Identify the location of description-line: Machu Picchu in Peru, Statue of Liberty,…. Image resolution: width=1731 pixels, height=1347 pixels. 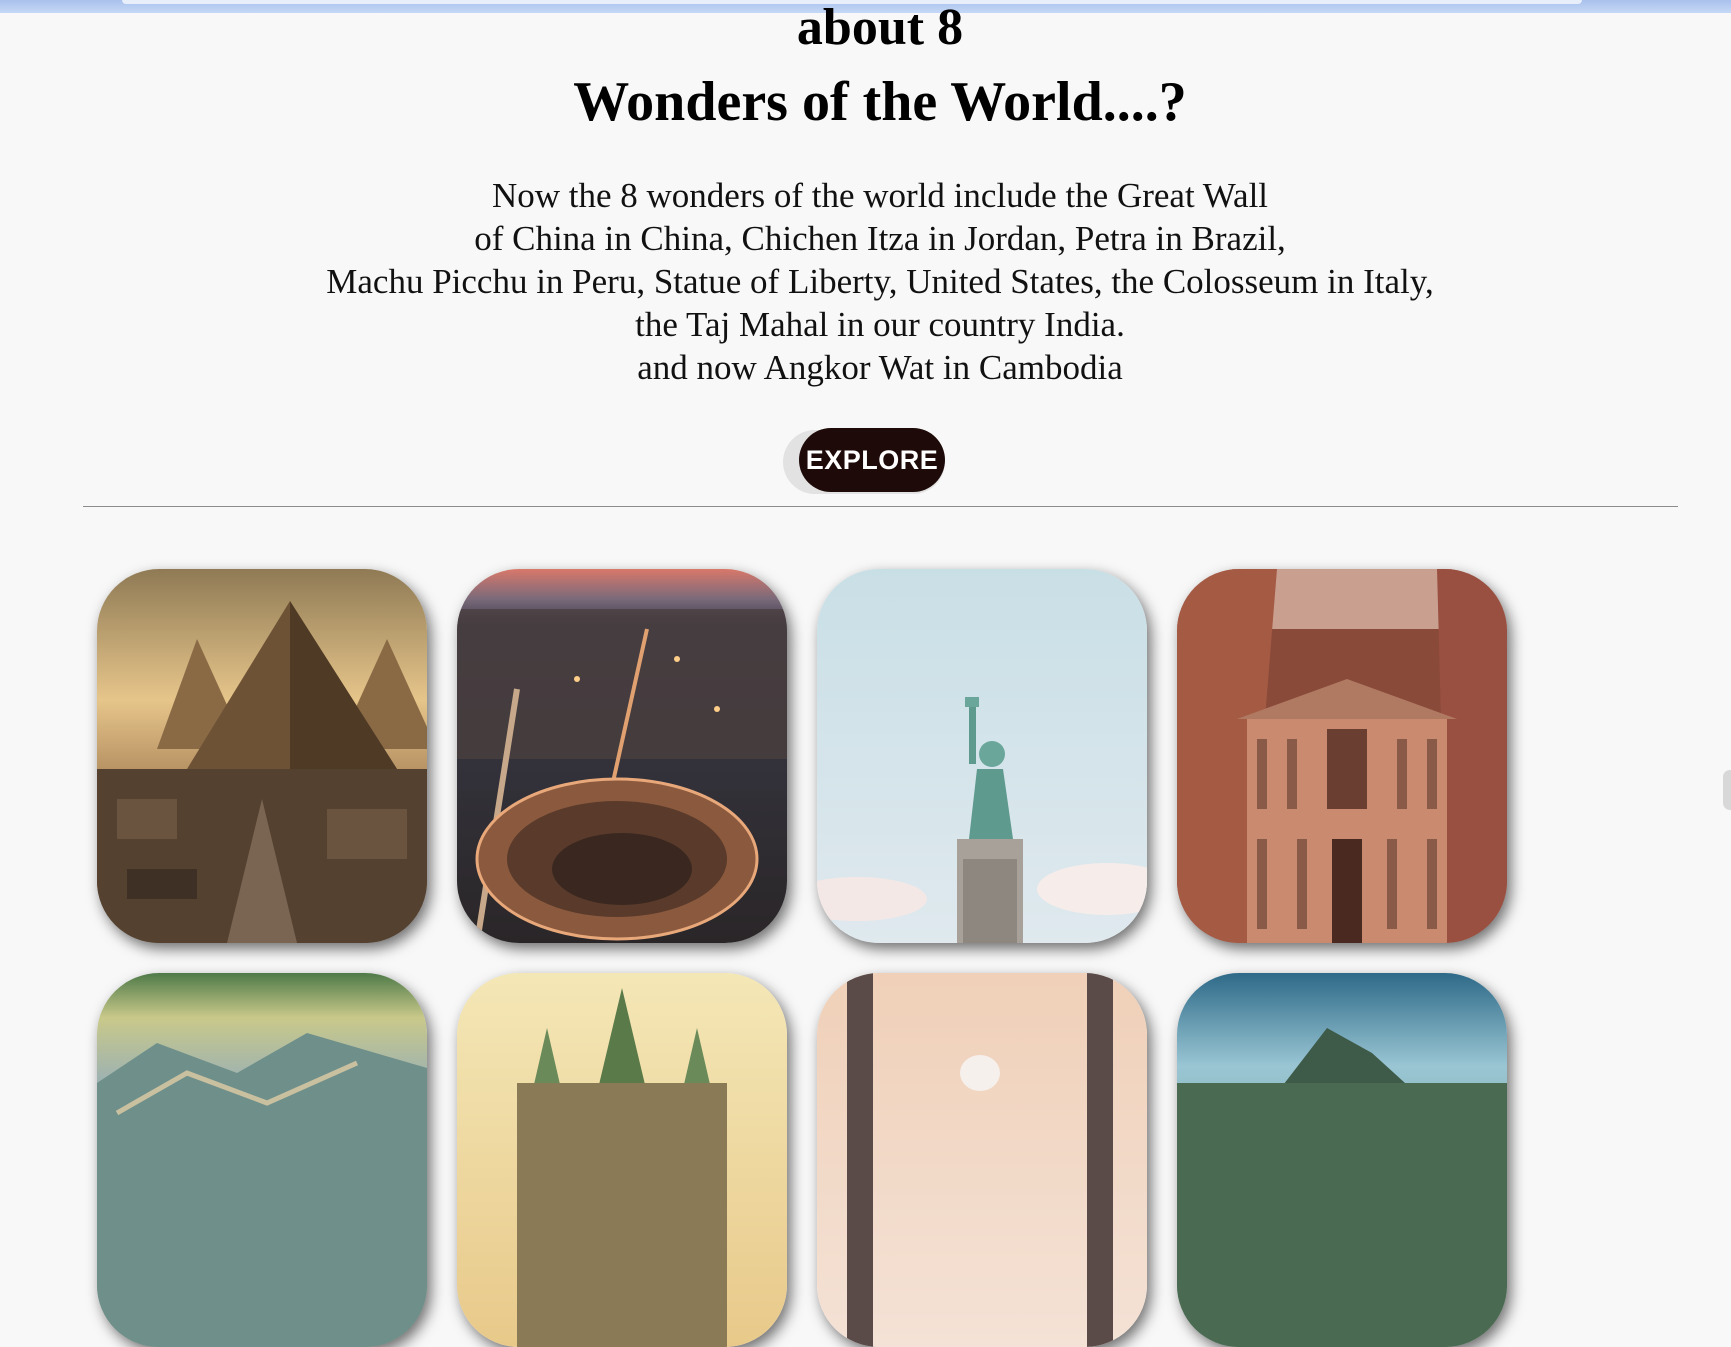
(880, 281).